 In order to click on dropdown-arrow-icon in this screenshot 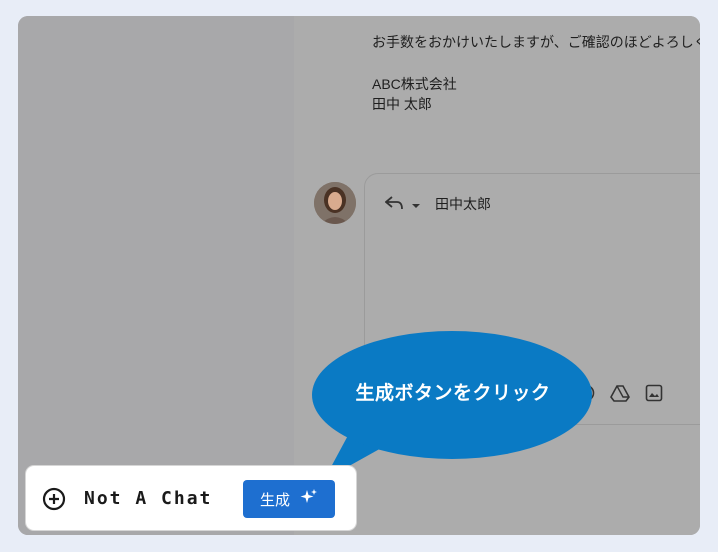, I will do `click(416, 204)`.